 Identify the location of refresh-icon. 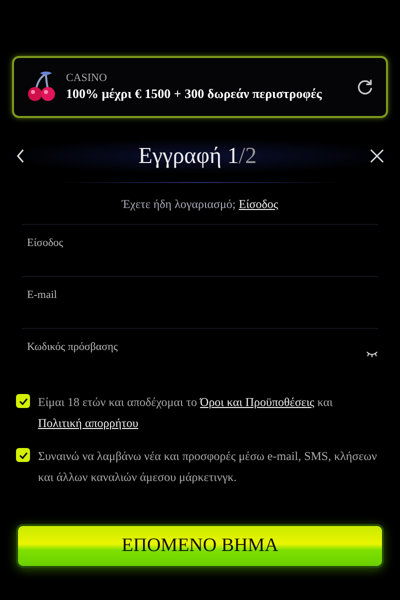
(365, 87).